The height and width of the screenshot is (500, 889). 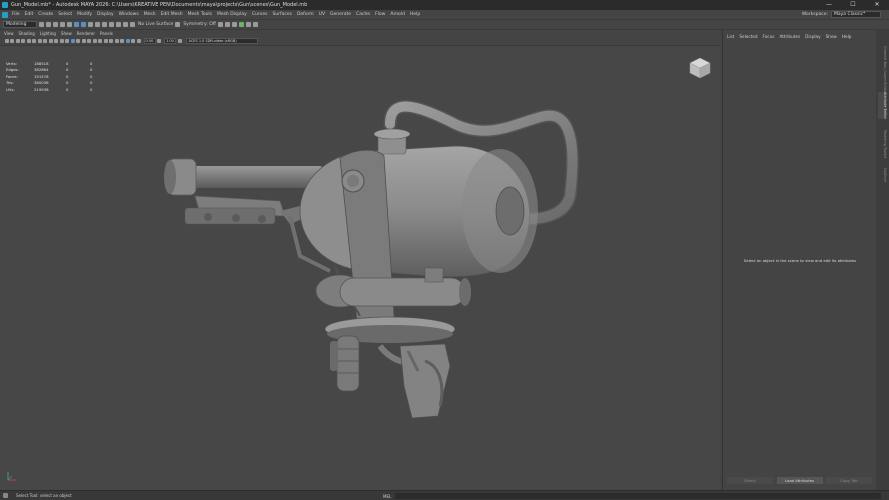 I want to click on redo-icon, so click(x=69, y=24).